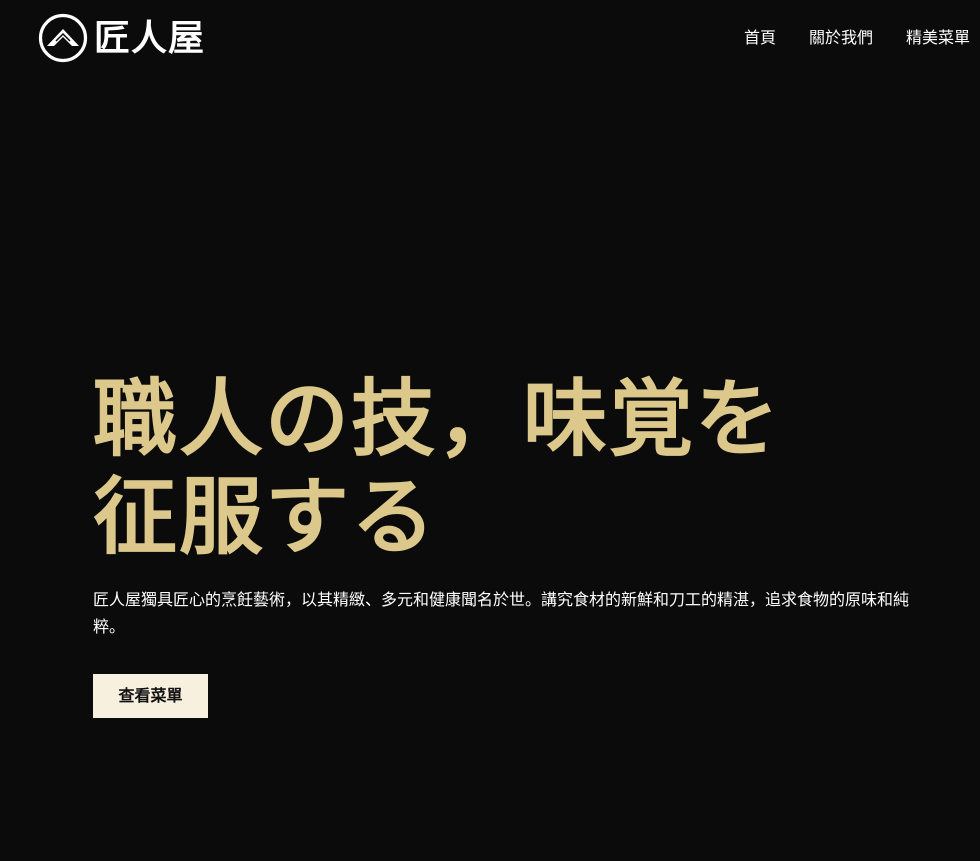 The height and width of the screenshot is (861, 980). I want to click on hero-title-line-2: 征服する, so click(265, 516).